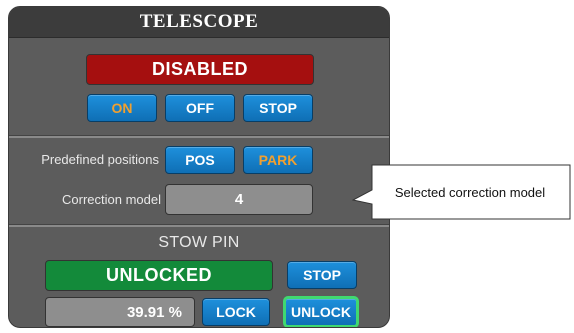 The height and width of the screenshot is (333, 574). What do you see at coordinates (120, 312) in the screenshot?
I see `stow-pin-progress-field: 39.91 %` at bounding box center [120, 312].